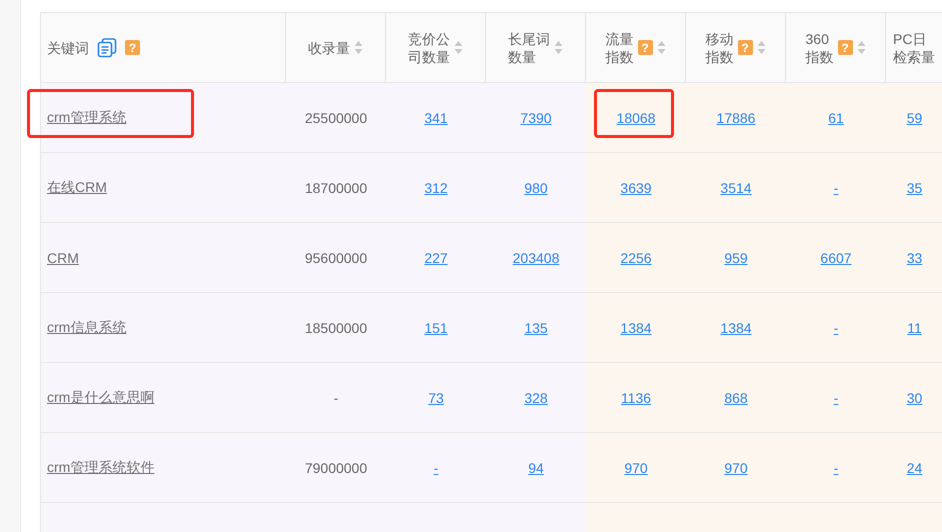 Image resolution: width=942 pixels, height=532 pixels. What do you see at coordinates (536, 258) in the screenshot?
I see `value-link: 203408` at bounding box center [536, 258].